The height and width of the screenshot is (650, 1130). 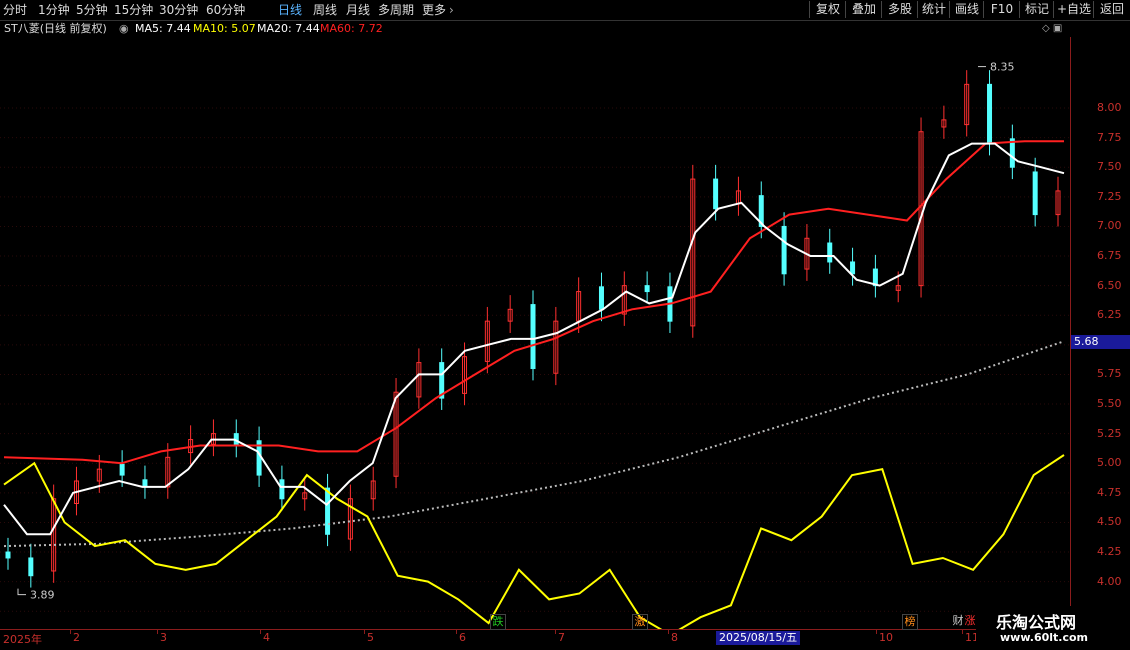 I want to click on chart-settings-icon: ◇ ▣, so click(x=1052, y=28).